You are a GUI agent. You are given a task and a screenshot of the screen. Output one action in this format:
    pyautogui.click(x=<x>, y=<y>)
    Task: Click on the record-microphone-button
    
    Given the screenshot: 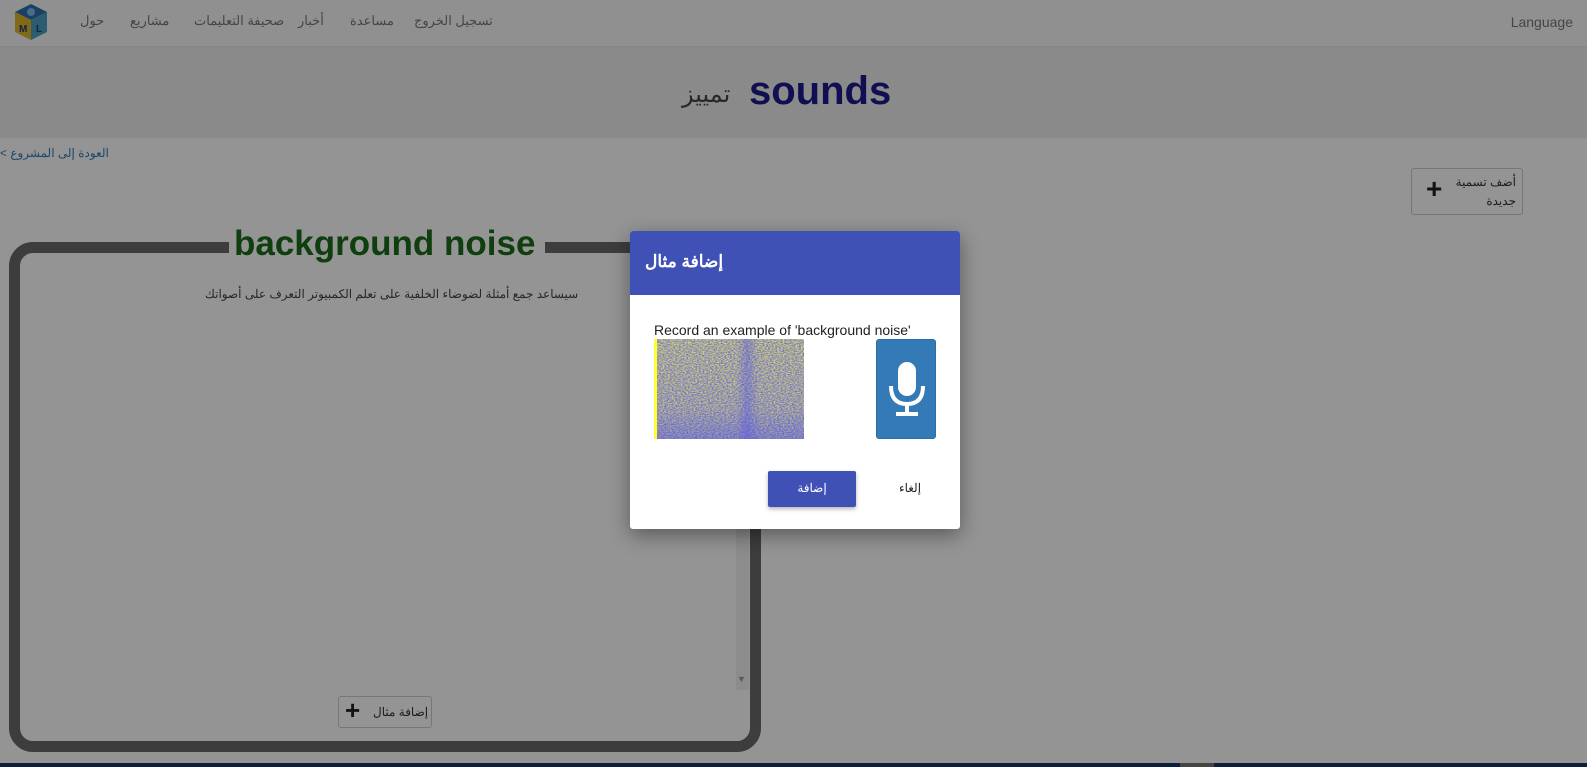 What is the action you would take?
    pyautogui.click(x=906, y=389)
    